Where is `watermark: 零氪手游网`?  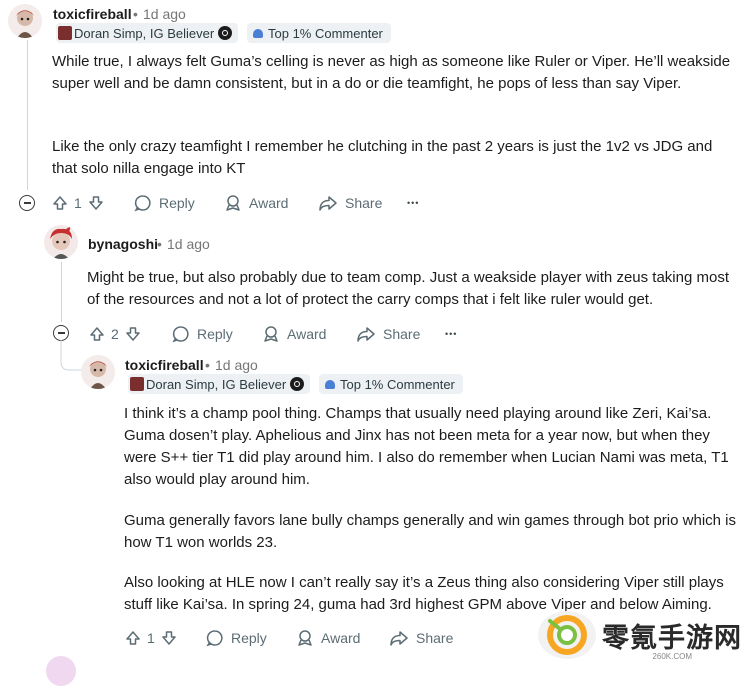 watermark: 零氪手游网 is located at coordinates (640, 635).